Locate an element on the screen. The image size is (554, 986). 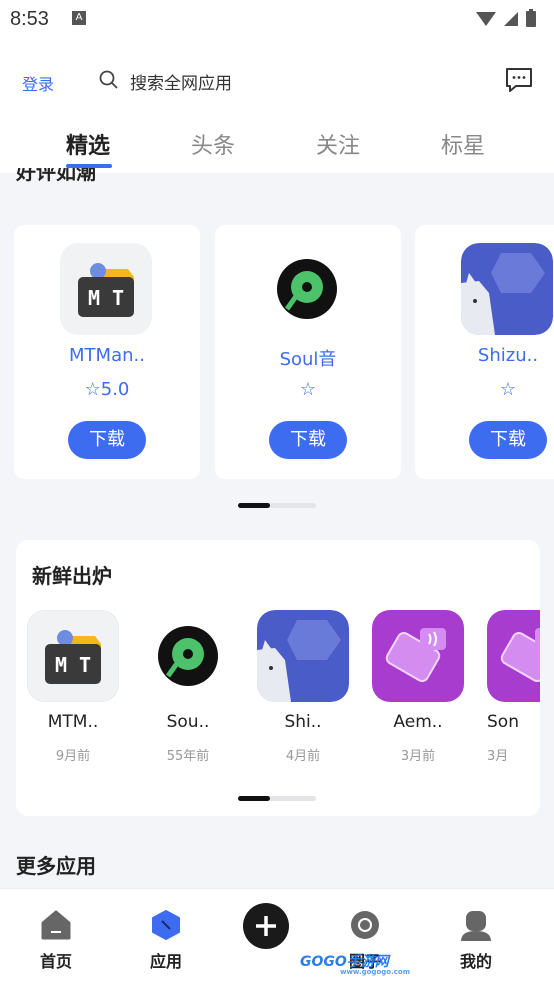
nav-profile: 我的 is located at coordinates (476, 937).